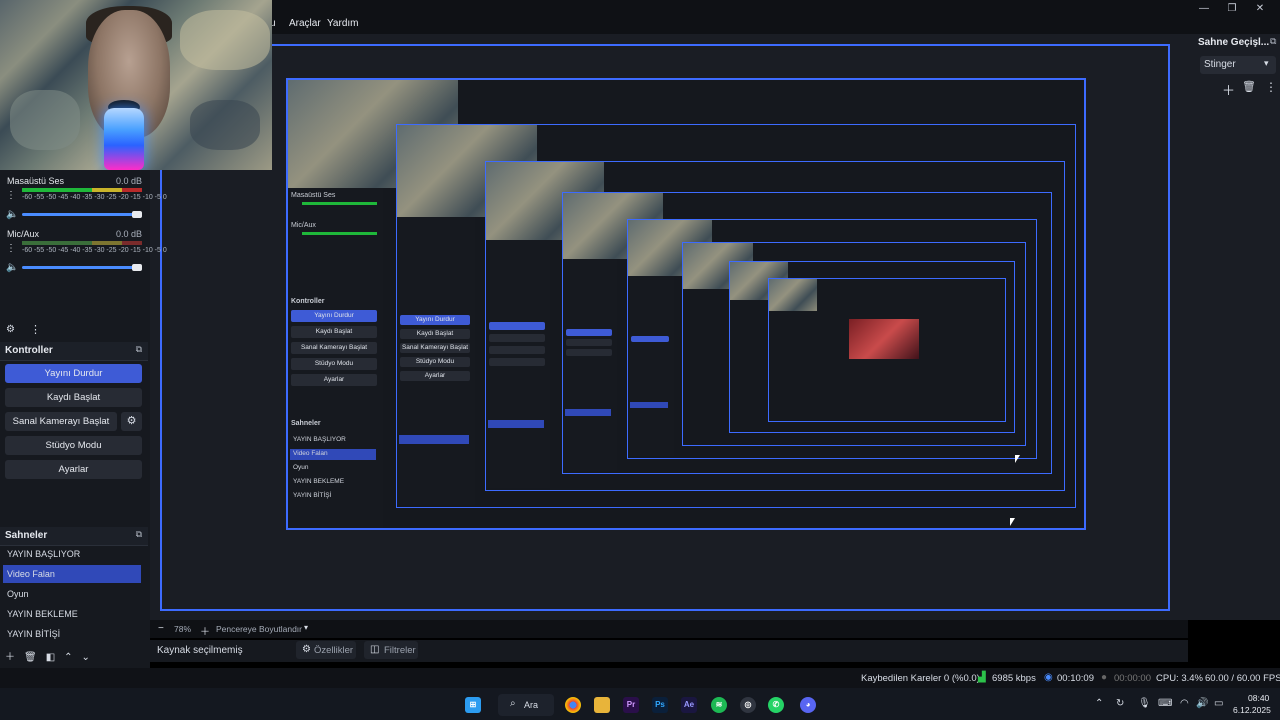 The height and width of the screenshot is (720, 1280). I want to click on record-icon: ●, so click(1104, 677).